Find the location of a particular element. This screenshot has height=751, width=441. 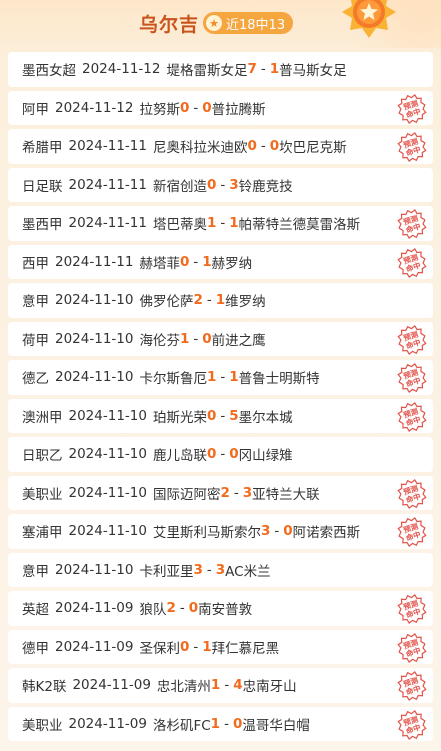

match-row: 意甲 2024-11-10 卡利亚里 3-3 AC米兰 is located at coordinates (220, 569).